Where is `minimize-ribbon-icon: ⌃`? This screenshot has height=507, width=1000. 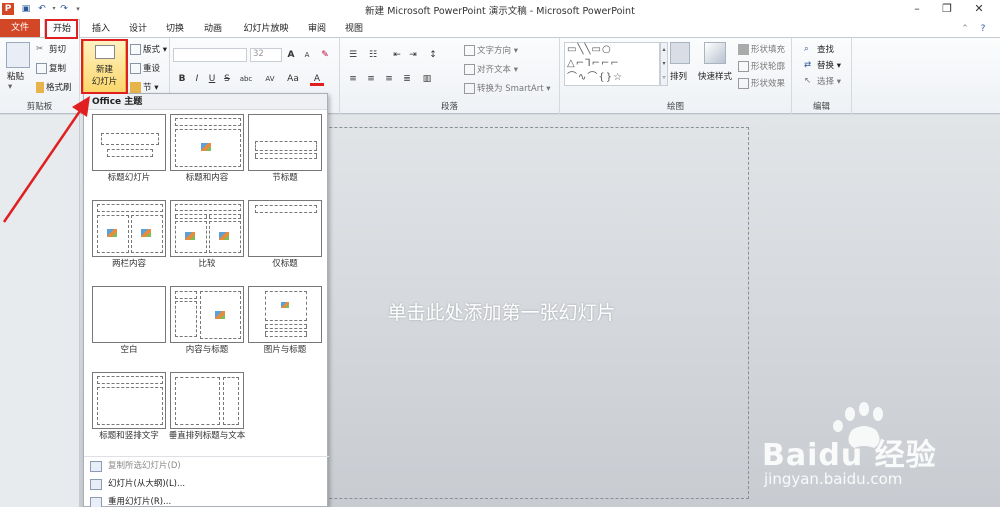 minimize-ribbon-icon: ⌃ is located at coordinates (965, 29).